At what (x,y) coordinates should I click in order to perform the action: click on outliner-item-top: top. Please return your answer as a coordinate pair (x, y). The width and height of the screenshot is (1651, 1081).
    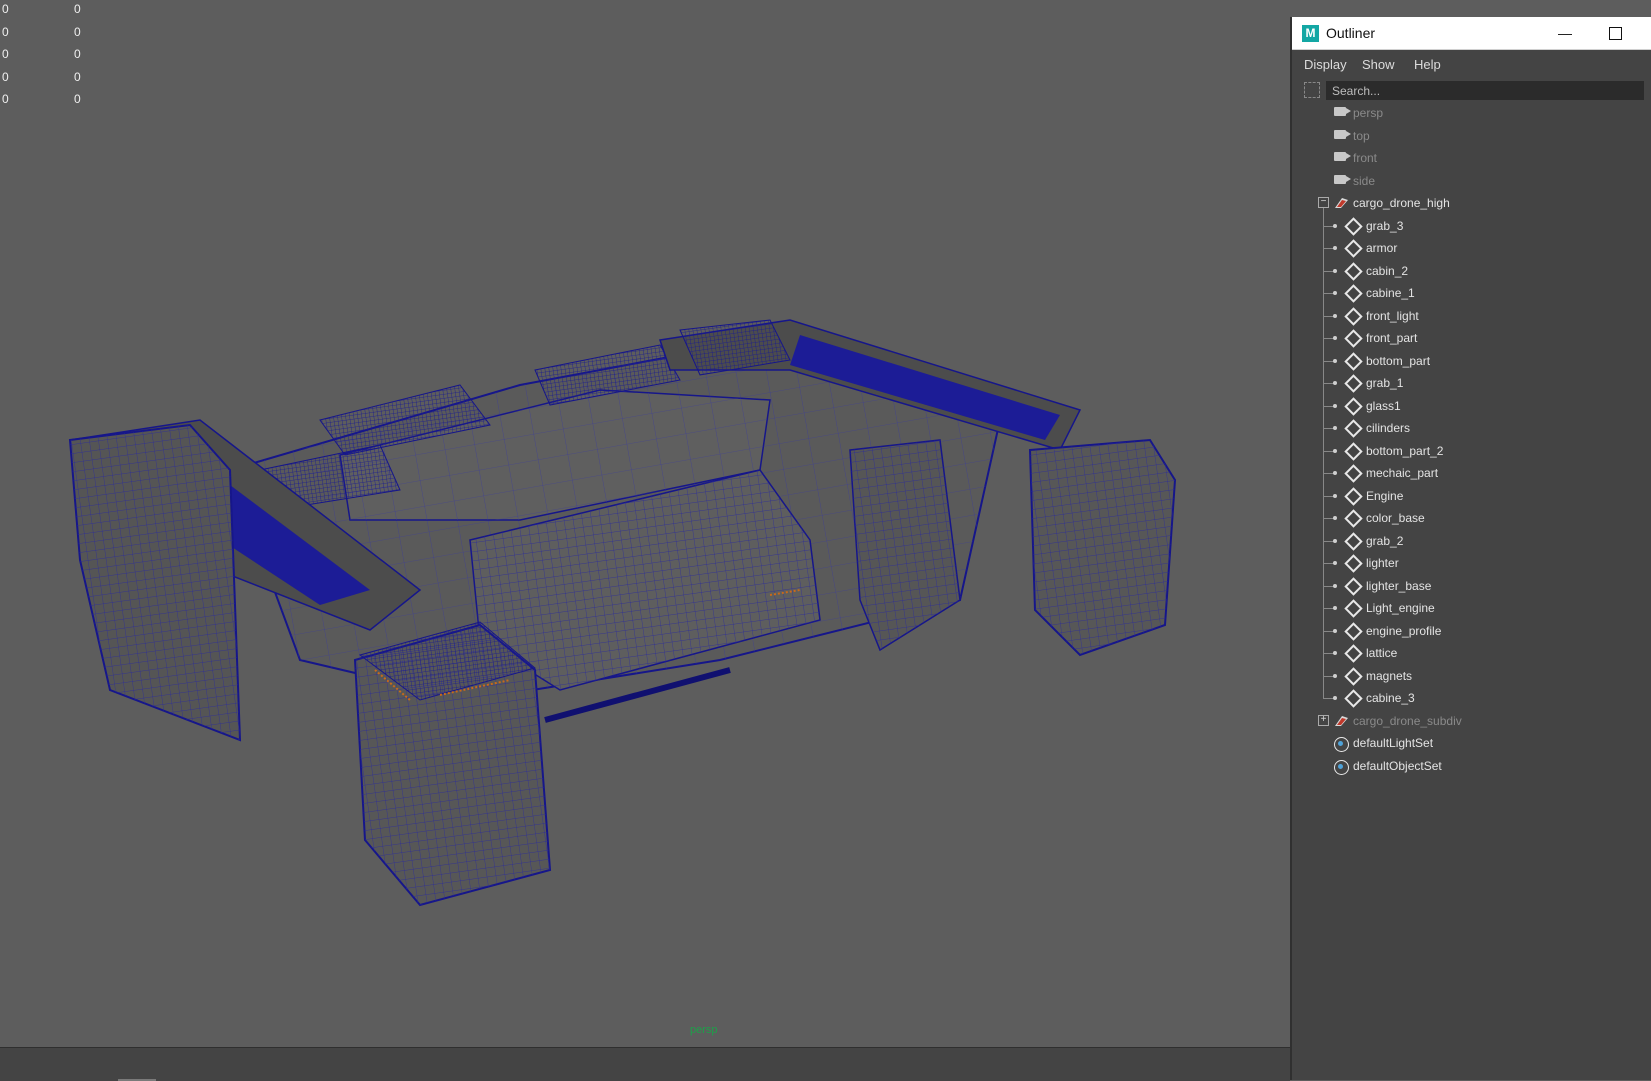
    Looking at the image, I should click on (1471, 136).